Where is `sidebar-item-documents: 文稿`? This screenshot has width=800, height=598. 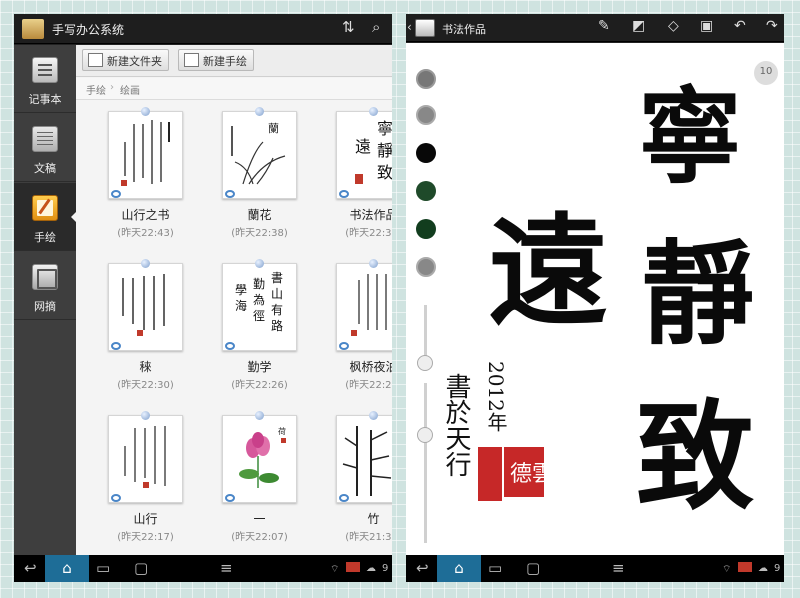 sidebar-item-documents: 文稿 is located at coordinates (45, 148).